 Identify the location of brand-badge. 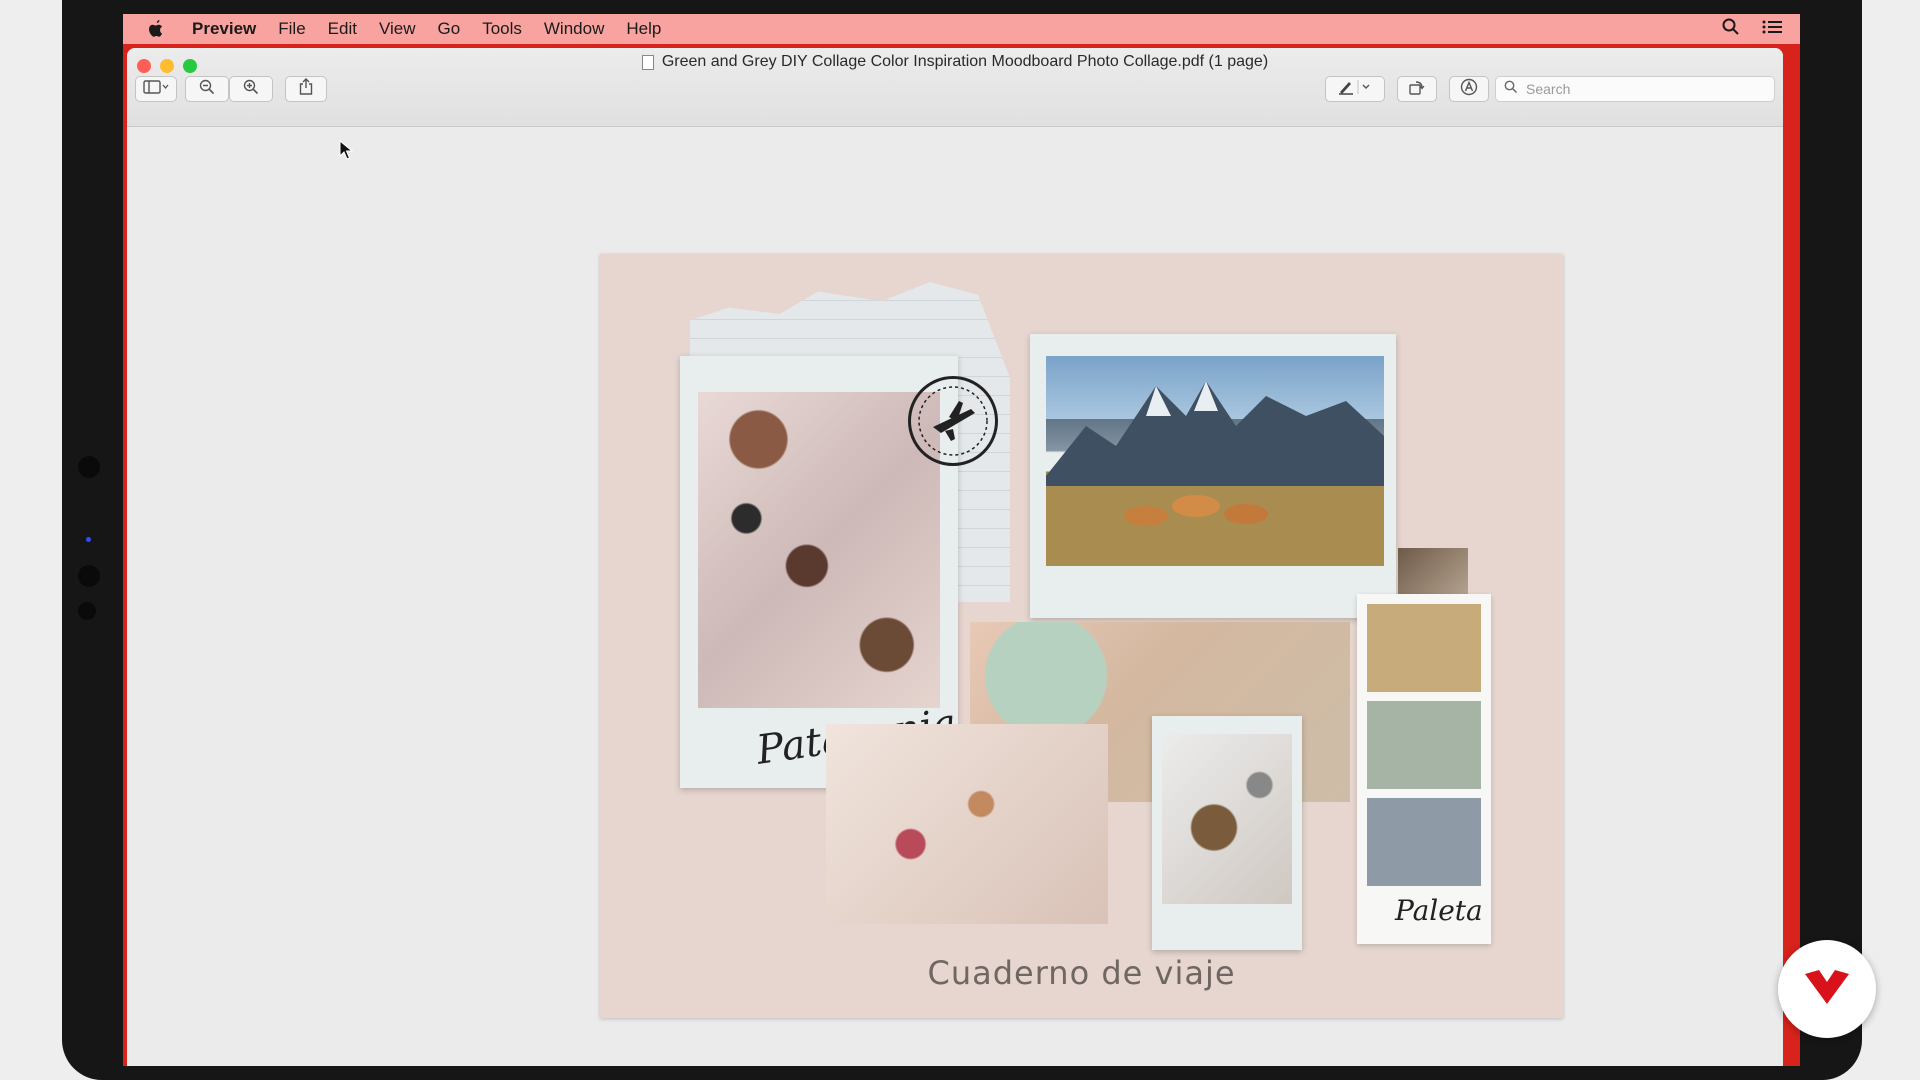
(1827, 989).